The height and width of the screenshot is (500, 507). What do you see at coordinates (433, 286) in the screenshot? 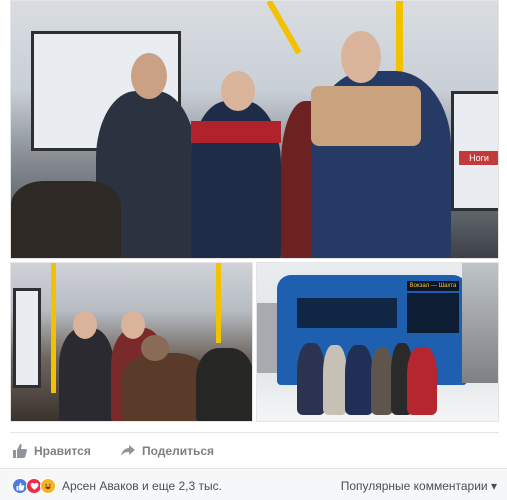
I see `tram-route-sign: Вокзал — Шахта` at bounding box center [433, 286].